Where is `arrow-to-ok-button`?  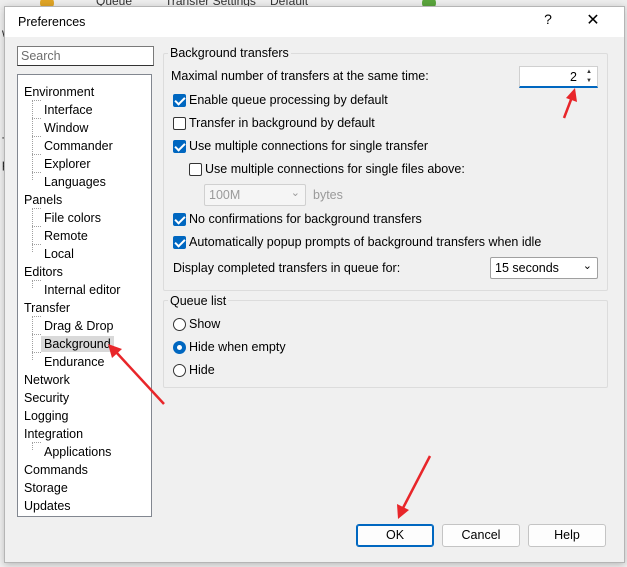 arrow-to-ok-button is located at coordinates (414, 487).